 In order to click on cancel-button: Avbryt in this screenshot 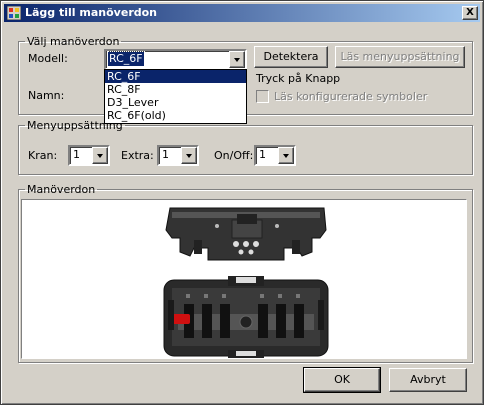, I will do `click(428, 380)`.